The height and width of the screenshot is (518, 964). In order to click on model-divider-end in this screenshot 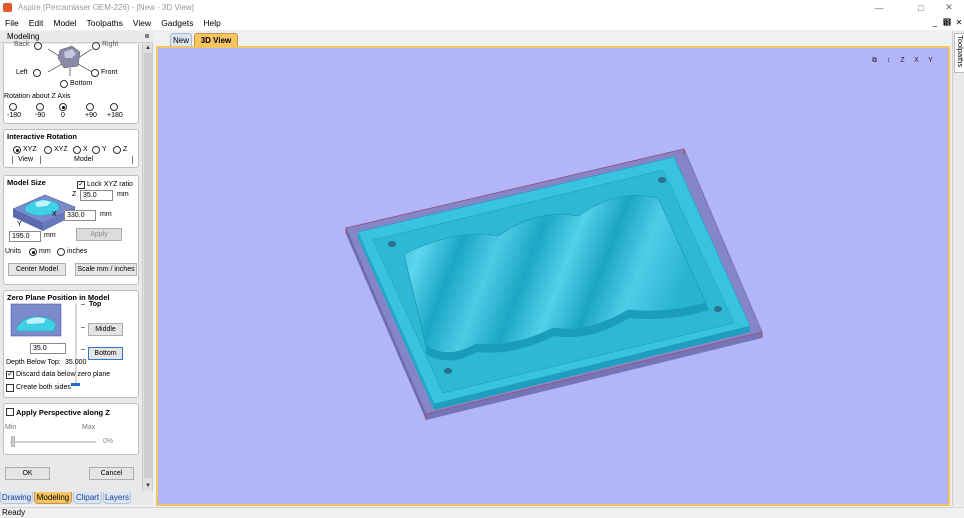, I will do `click(132, 160)`.